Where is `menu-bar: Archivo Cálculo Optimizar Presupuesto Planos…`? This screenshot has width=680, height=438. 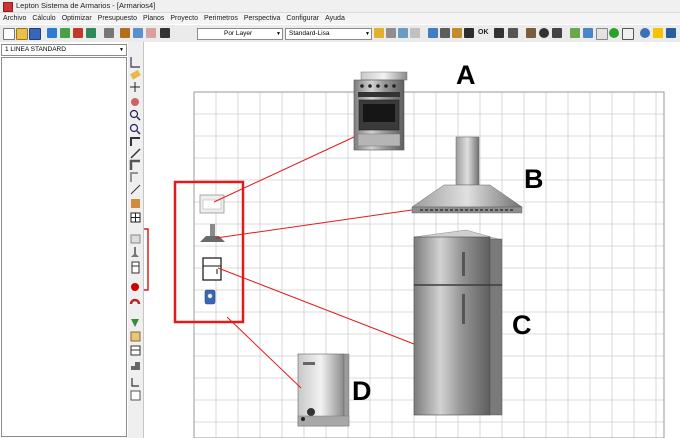
menu-bar: Archivo Cálculo Optimizar Presupuesto Planos… is located at coordinates (340, 18).